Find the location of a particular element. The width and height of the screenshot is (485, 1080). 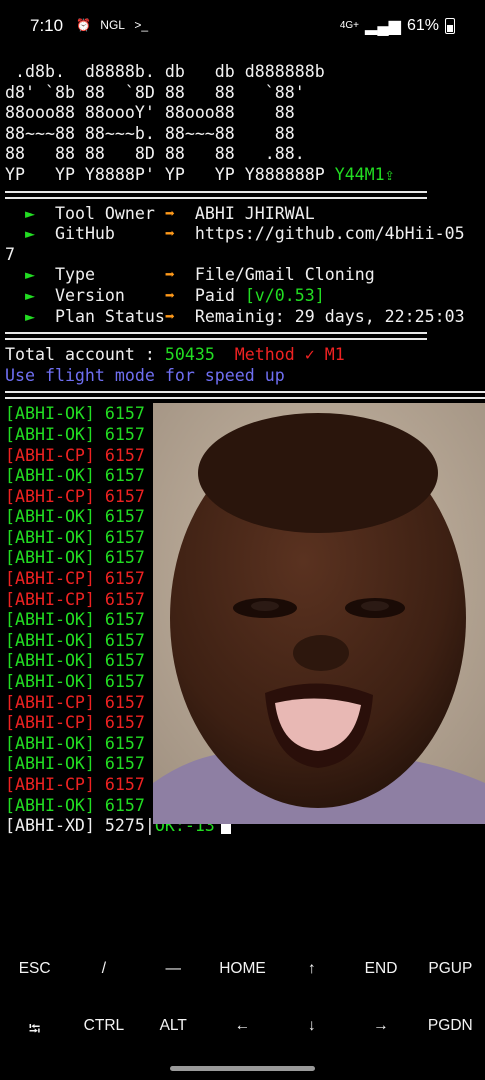

info-value: Remainig: 29 days, 22:25:03 is located at coordinates (329, 316).